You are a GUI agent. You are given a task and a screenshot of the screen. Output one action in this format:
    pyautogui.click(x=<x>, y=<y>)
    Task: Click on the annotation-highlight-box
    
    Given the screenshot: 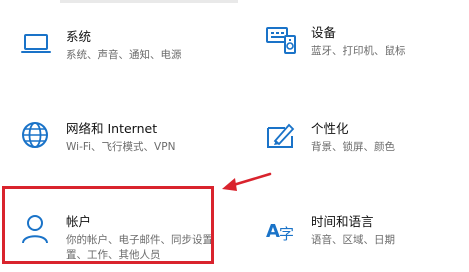 What is the action you would take?
    pyautogui.click(x=108, y=225)
    